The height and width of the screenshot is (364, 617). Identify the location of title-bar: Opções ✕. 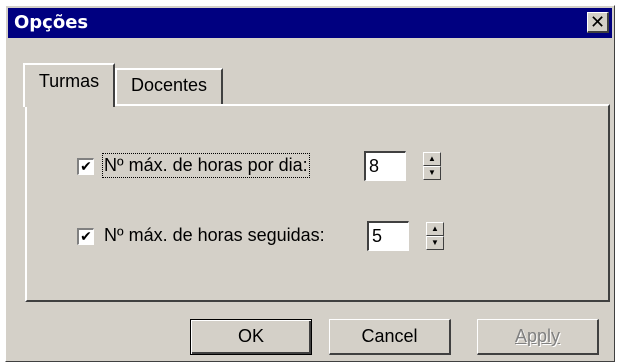
(310, 23).